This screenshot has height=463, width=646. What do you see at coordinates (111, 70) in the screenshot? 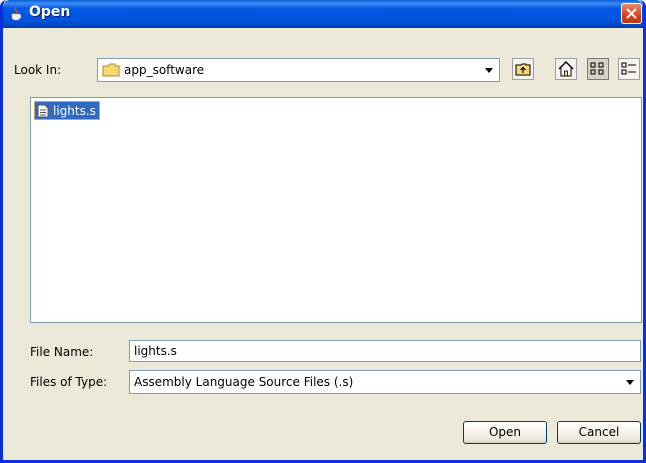
I see `folder-icon` at bounding box center [111, 70].